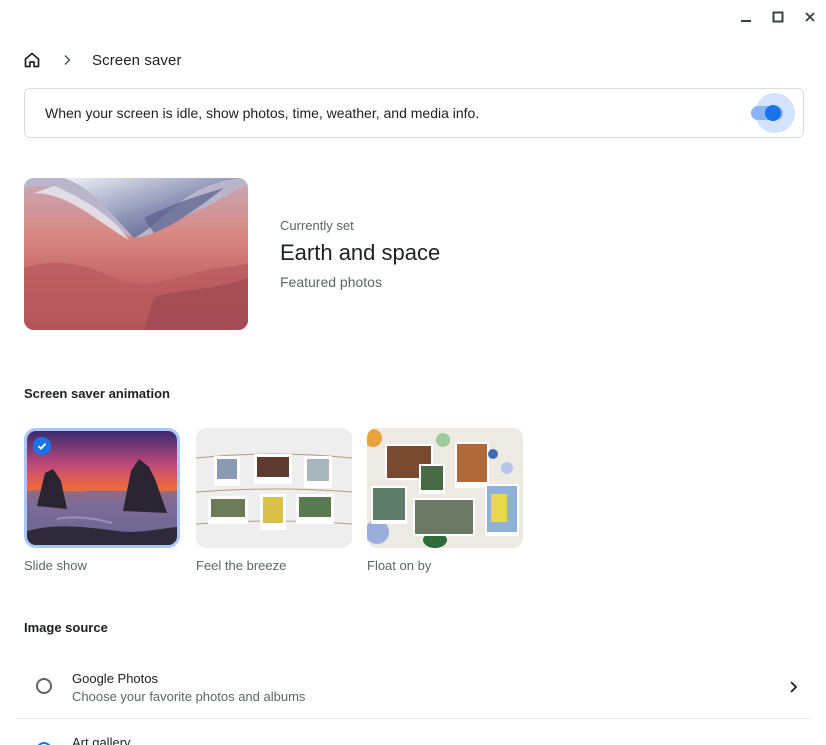 The height and width of the screenshot is (745, 826). Describe the element at coordinates (773, 113) in the screenshot. I see `screen-saver-toggle` at that location.